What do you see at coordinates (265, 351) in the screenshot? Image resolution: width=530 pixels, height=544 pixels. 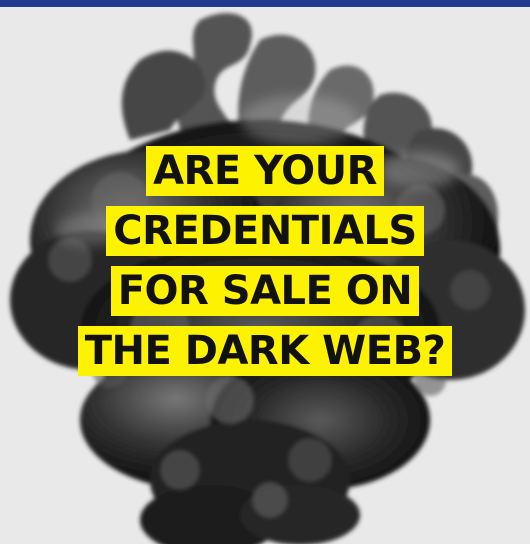 I see `headline-line-4: THE DARK WEB?` at bounding box center [265, 351].